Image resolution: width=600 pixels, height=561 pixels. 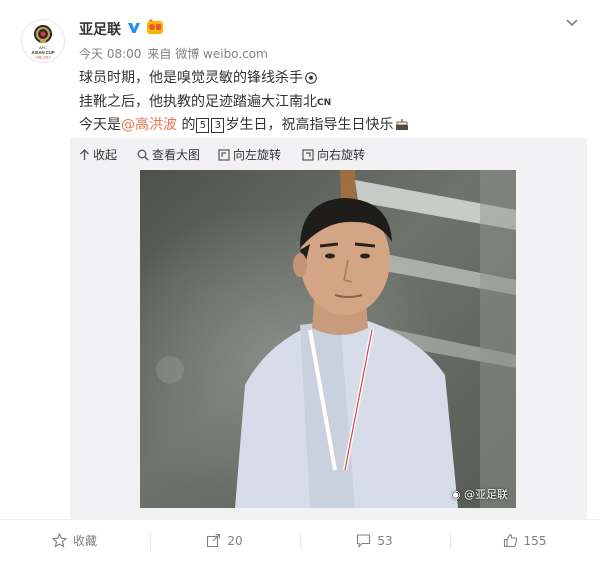 I want to click on post-text-line-3: 今天是@高洪波 的 5 3 岁生日，祝高指导生日快乐, so click(x=244, y=124).